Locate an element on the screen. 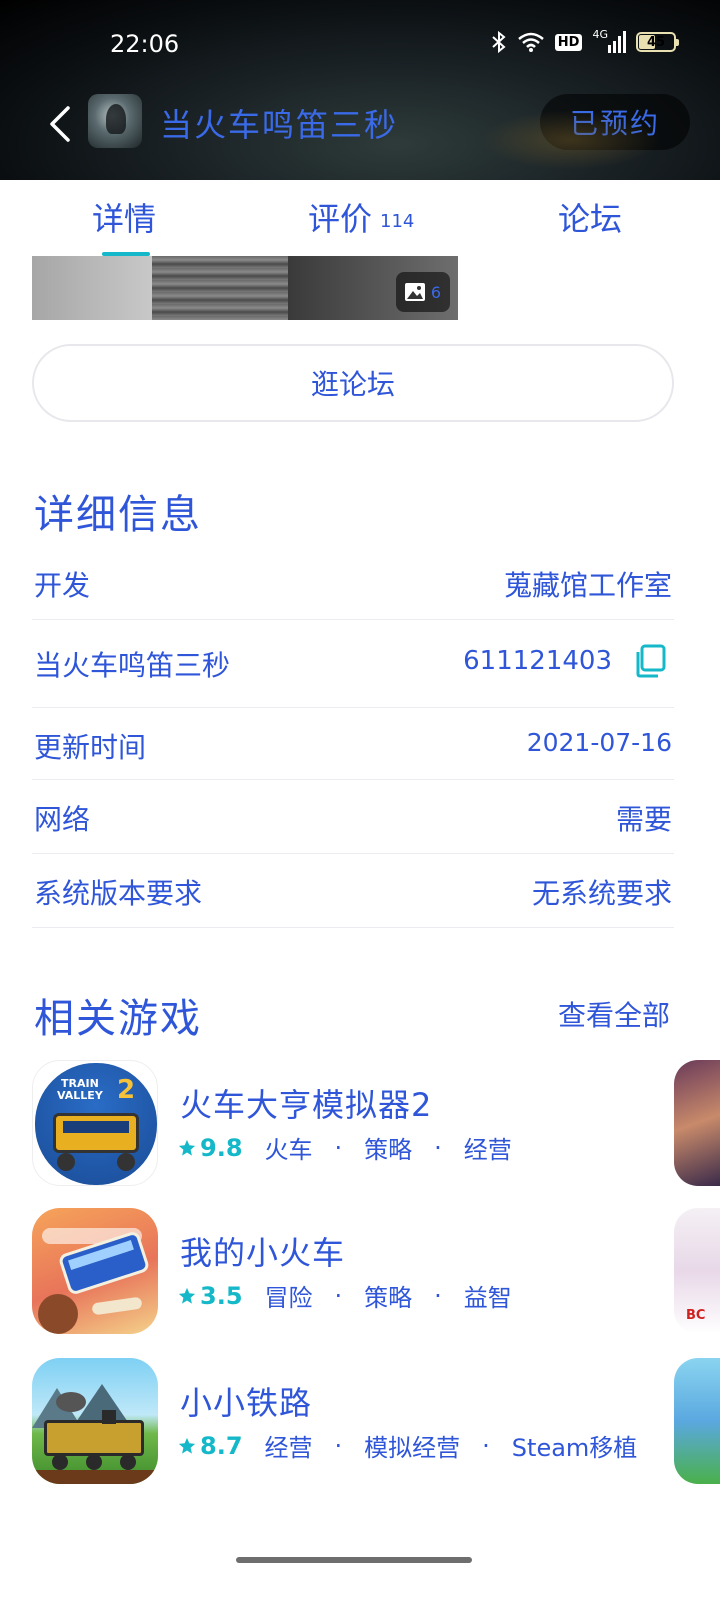 The image size is (720, 1600). battery-icon: 45 is located at coordinates (657, 42).